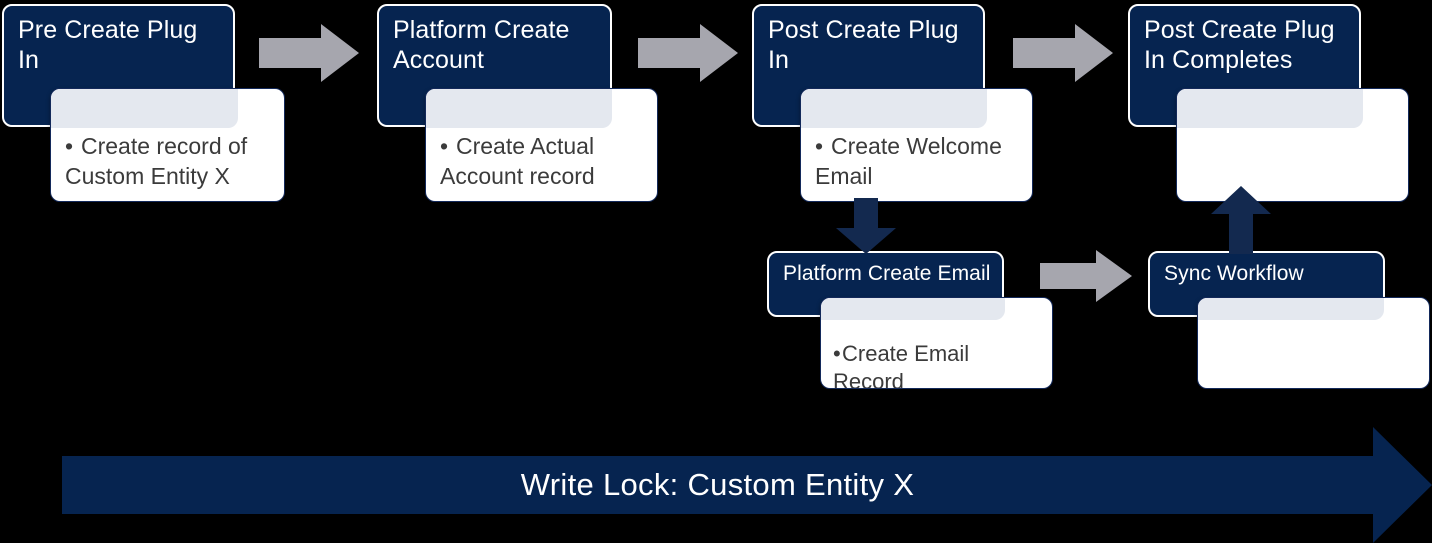 The image size is (1432, 543). I want to click on arrow-pre-to-platform-icon, so click(309, 53).